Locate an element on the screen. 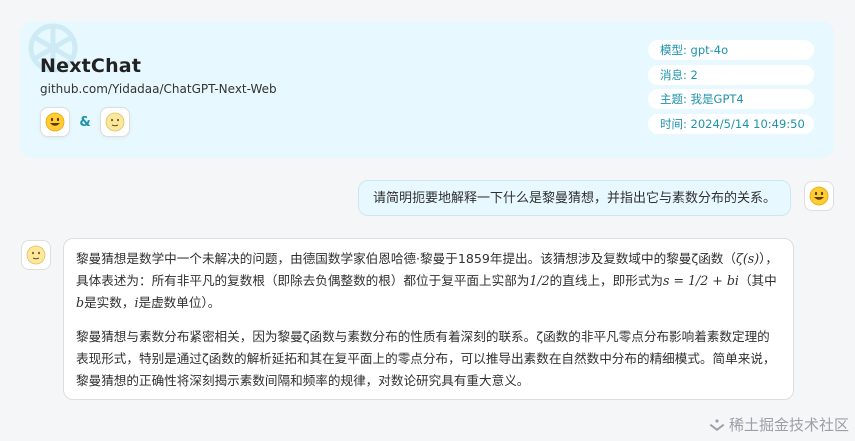 The image size is (855, 441). math-zeta: ζ(s) is located at coordinates (748, 258).